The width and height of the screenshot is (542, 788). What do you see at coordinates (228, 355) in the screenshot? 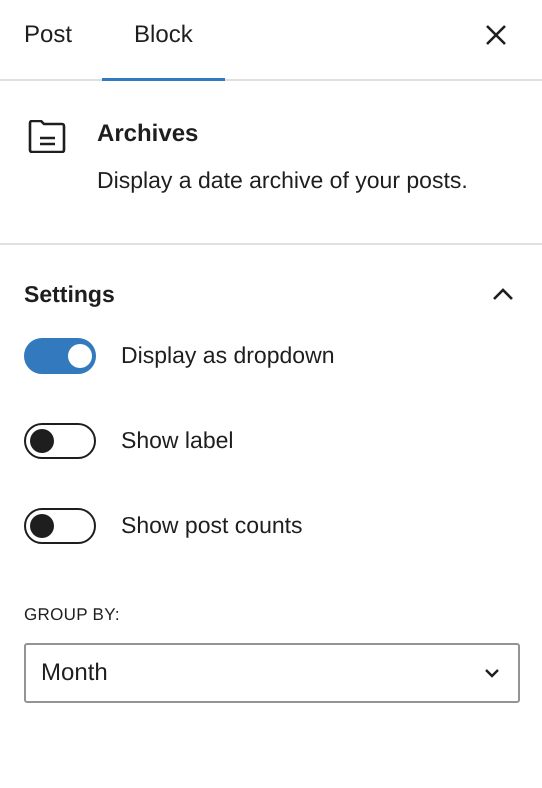
I see `toggle-label: Display as dropdown` at bounding box center [228, 355].